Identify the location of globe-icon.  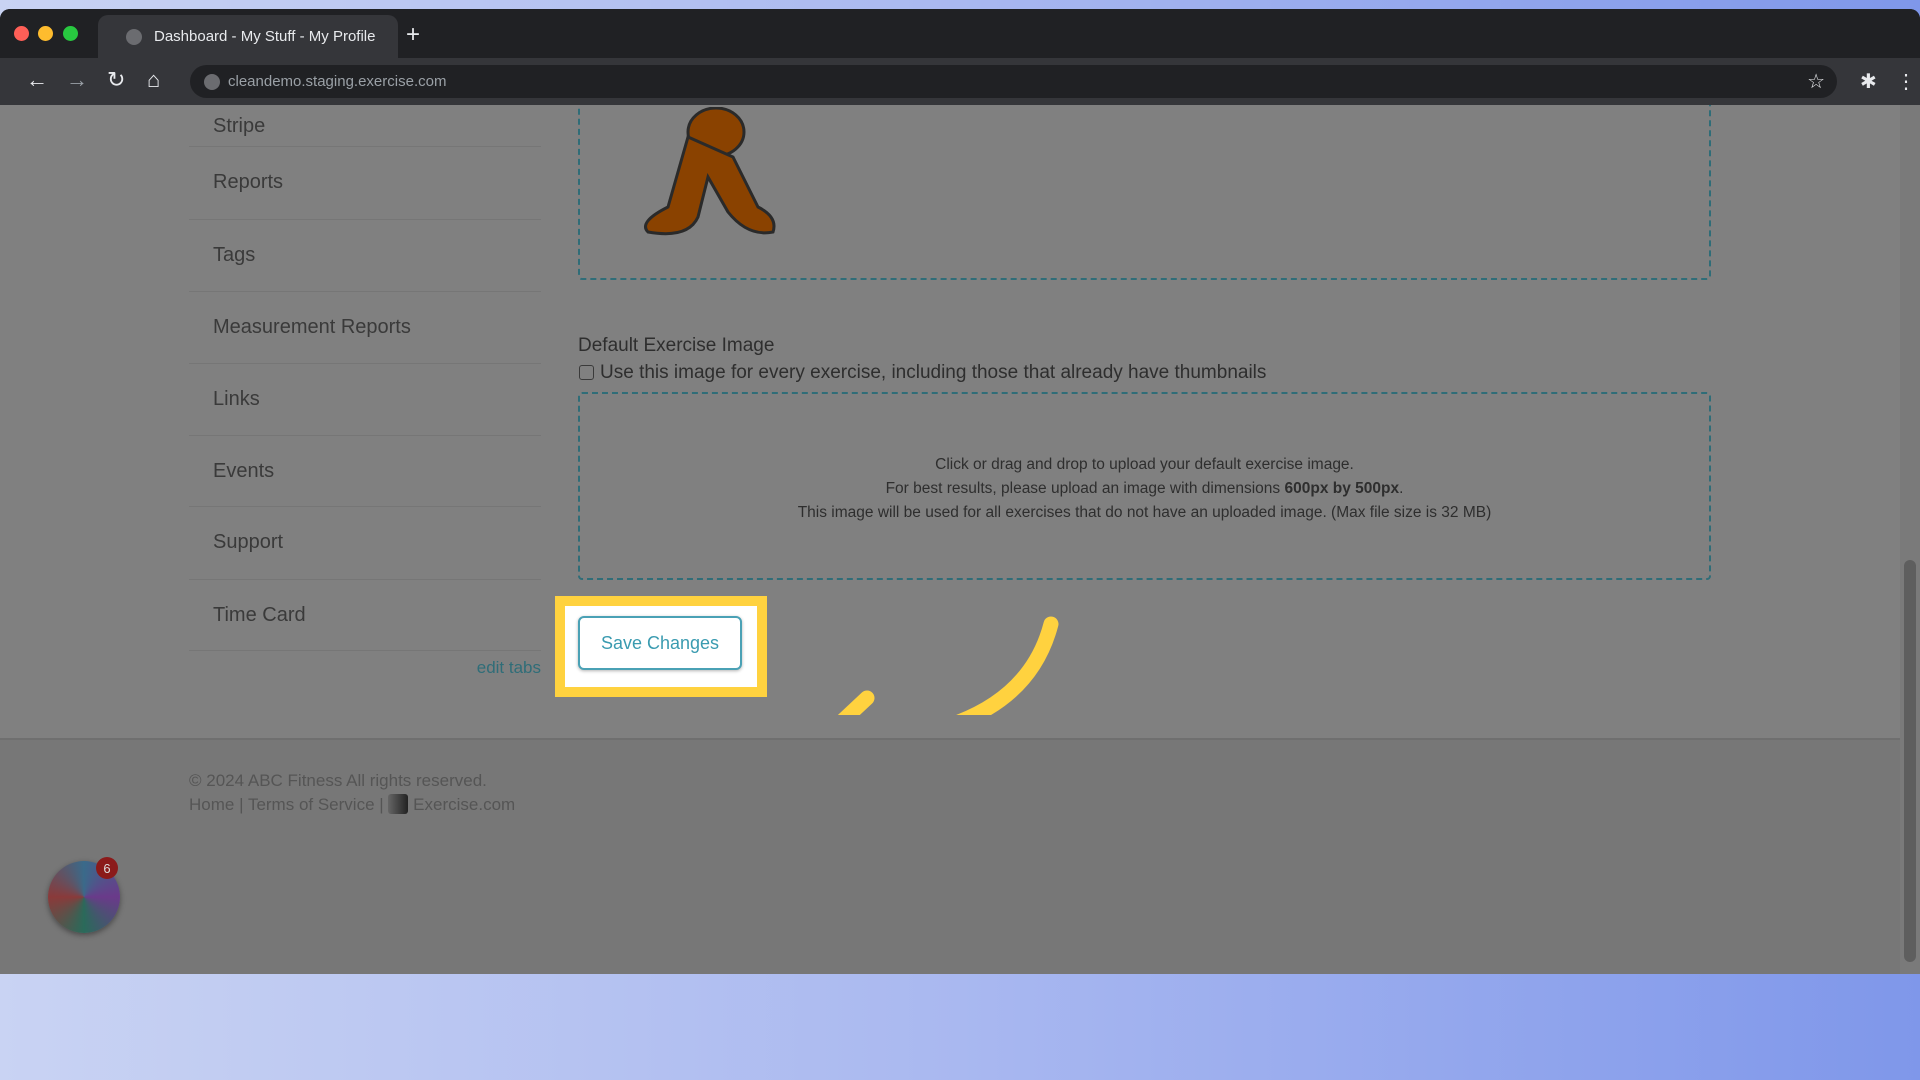
(134, 37).